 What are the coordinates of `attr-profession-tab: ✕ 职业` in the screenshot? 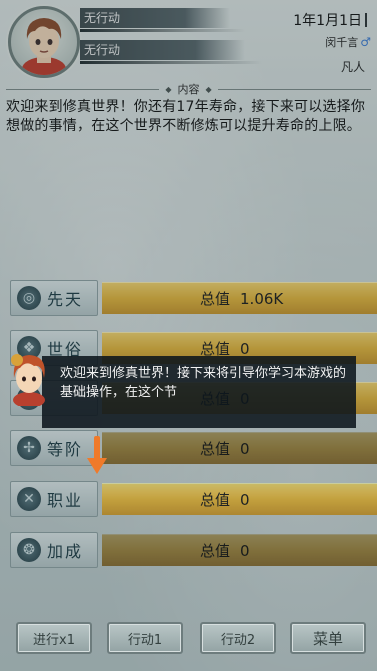 It's located at (54, 499).